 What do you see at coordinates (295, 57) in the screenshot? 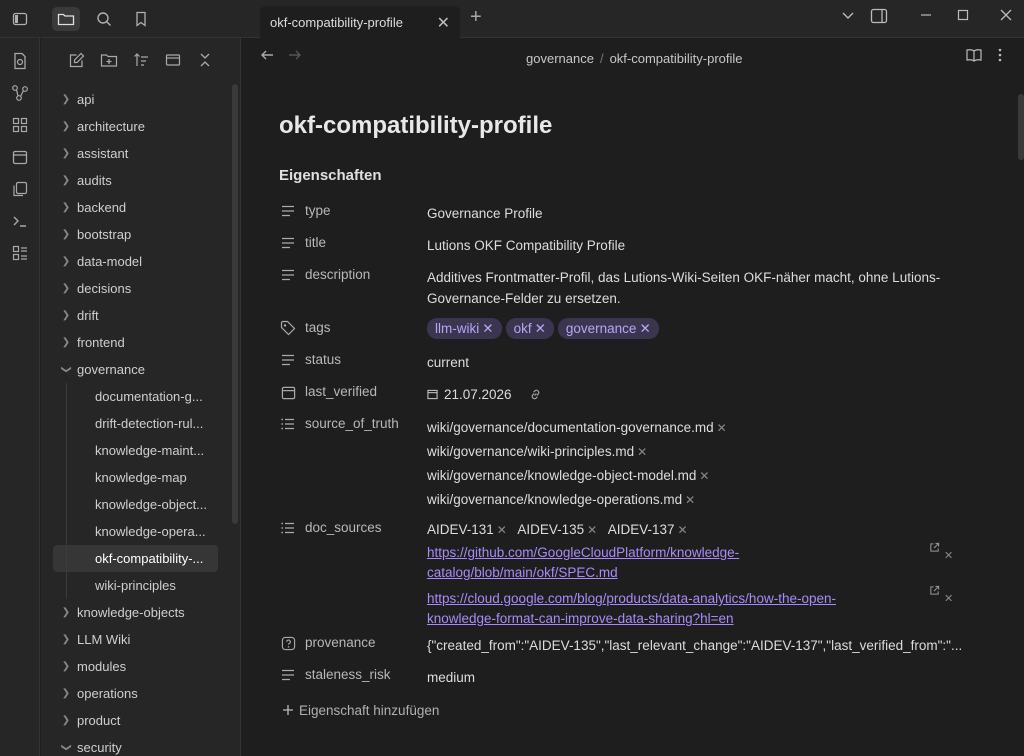
I see `forward-arrow-icon` at bounding box center [295, 57].